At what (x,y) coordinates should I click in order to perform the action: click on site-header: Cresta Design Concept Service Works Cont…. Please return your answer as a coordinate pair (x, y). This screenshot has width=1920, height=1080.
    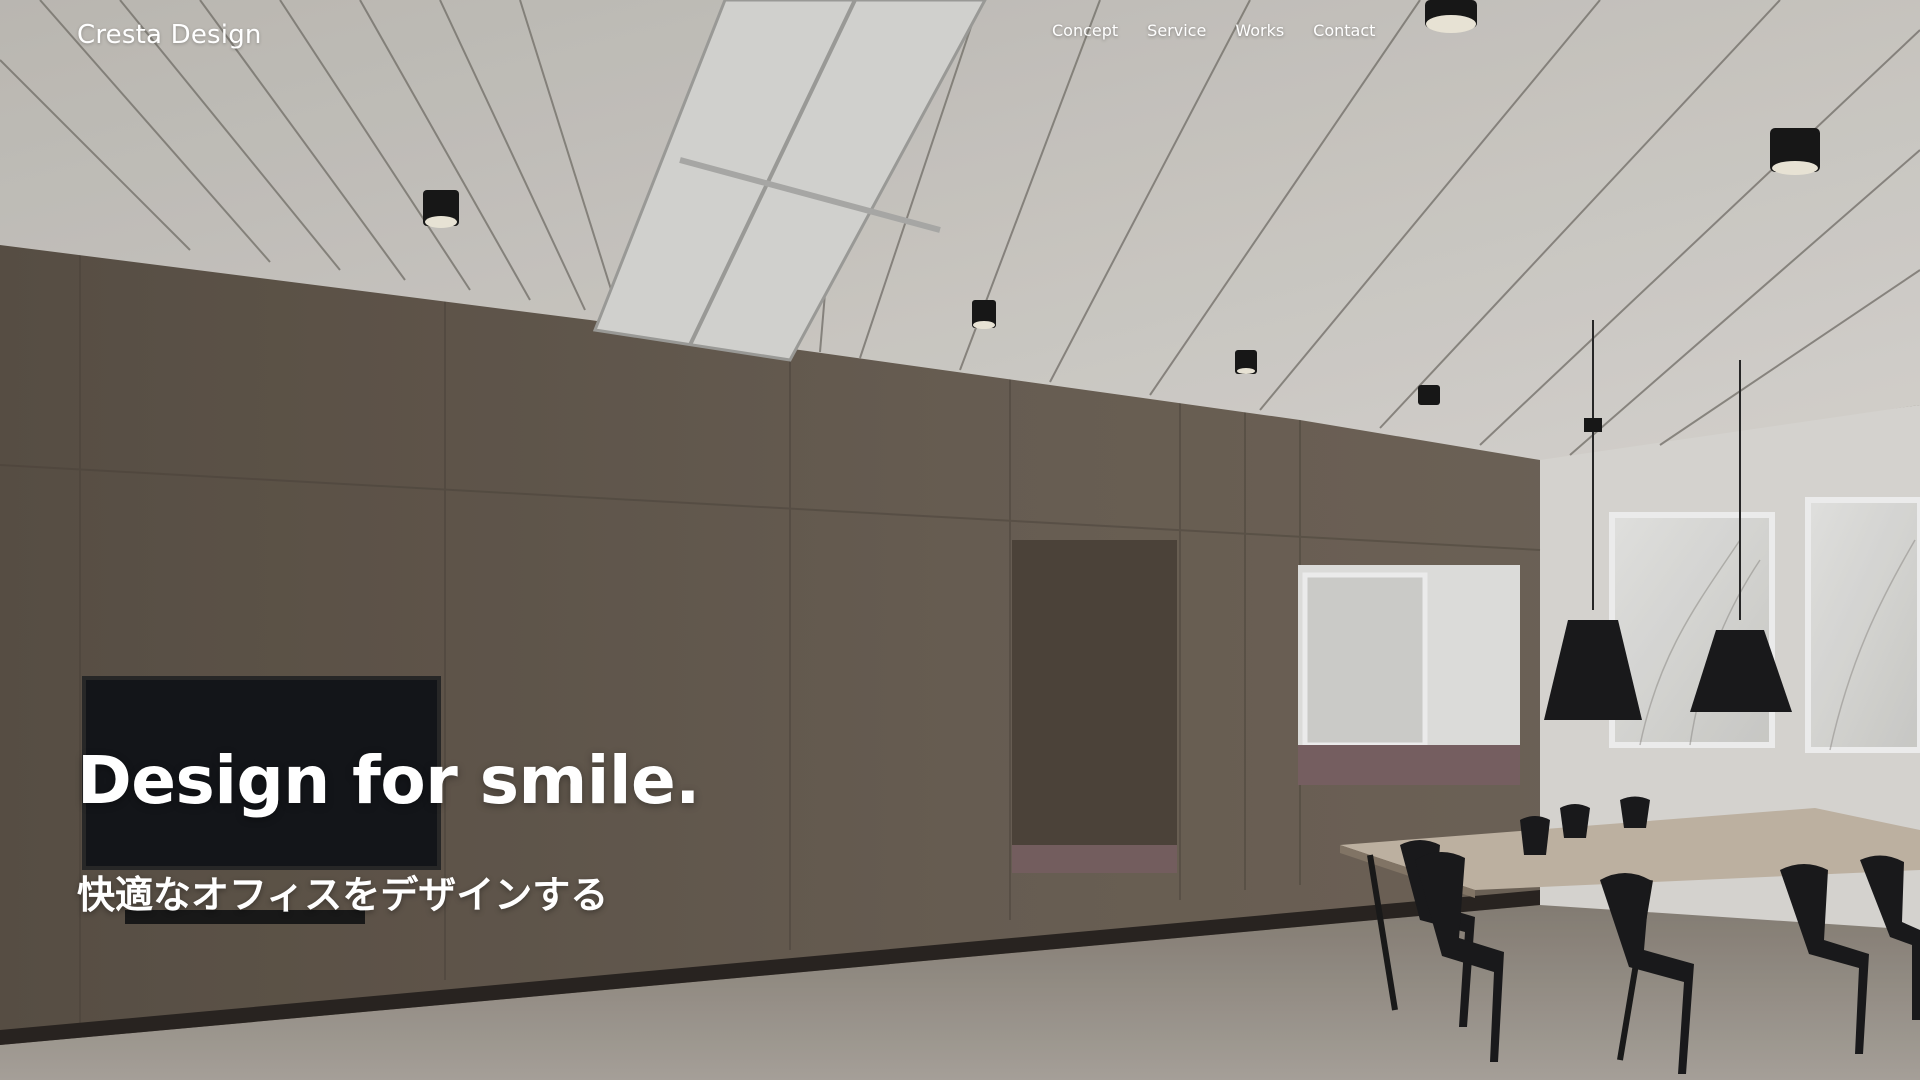
    Looking at the image, I should click on (960, 40).